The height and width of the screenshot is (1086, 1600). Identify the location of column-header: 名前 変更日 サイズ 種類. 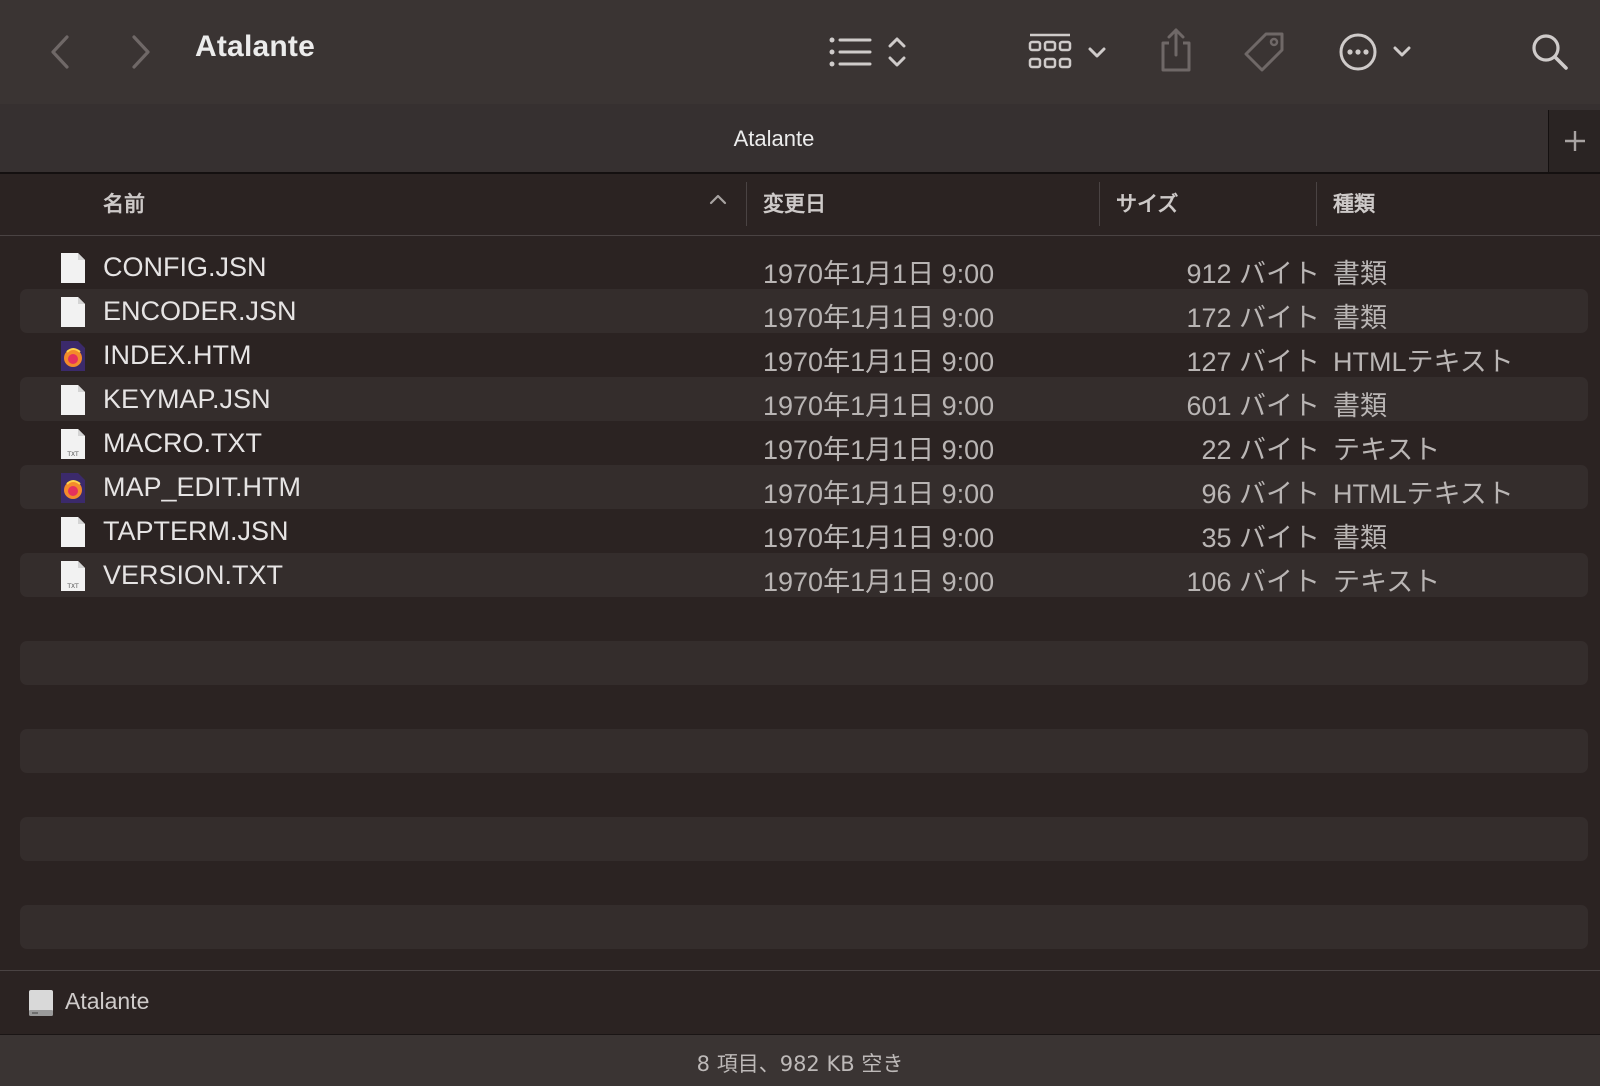
(800, 205).